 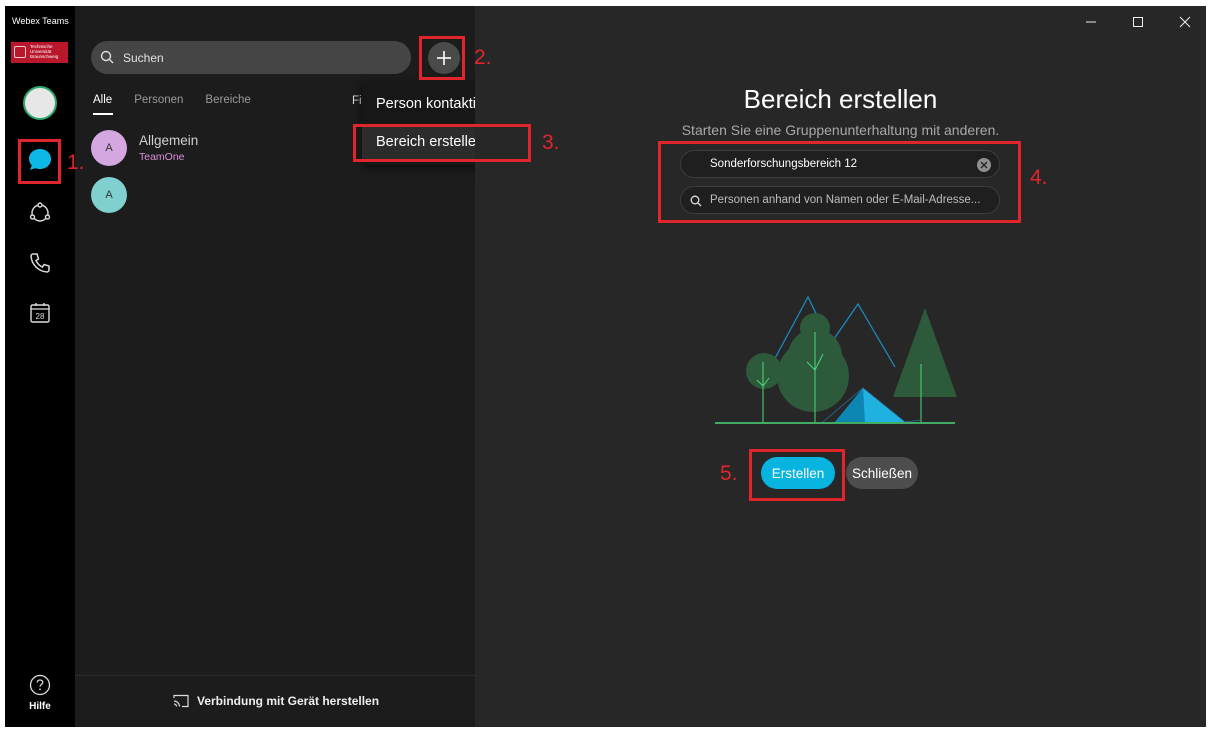 What do you see at coordinates (882, 473) in the screenshot?
I see `close-button: Schließen` at bounding box center [882, 473].